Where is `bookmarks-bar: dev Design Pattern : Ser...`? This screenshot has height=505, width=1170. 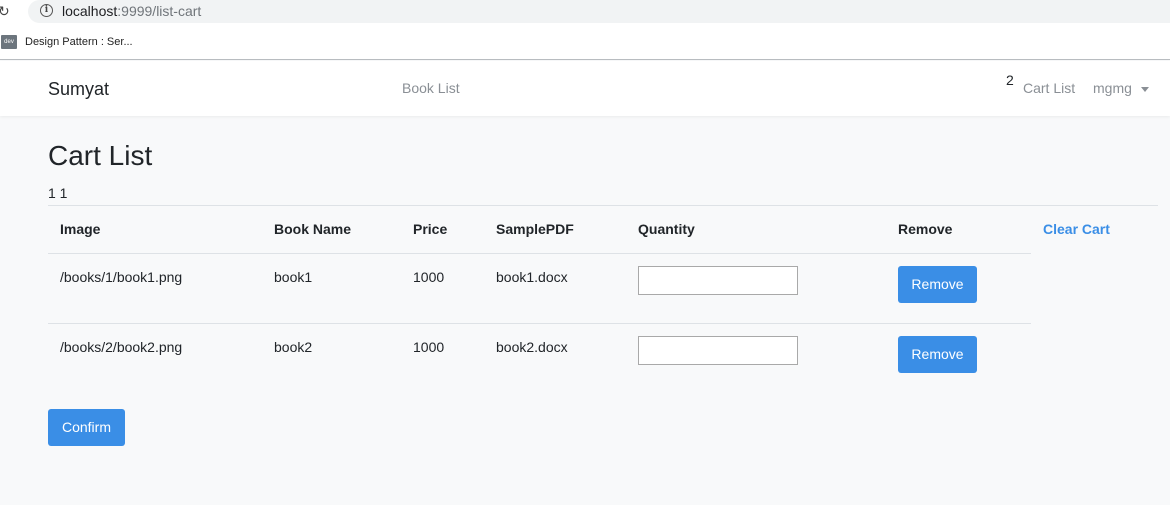
bookmarks-bar: dev Design Pattern : Ser... is located at coordinates (585, 42).